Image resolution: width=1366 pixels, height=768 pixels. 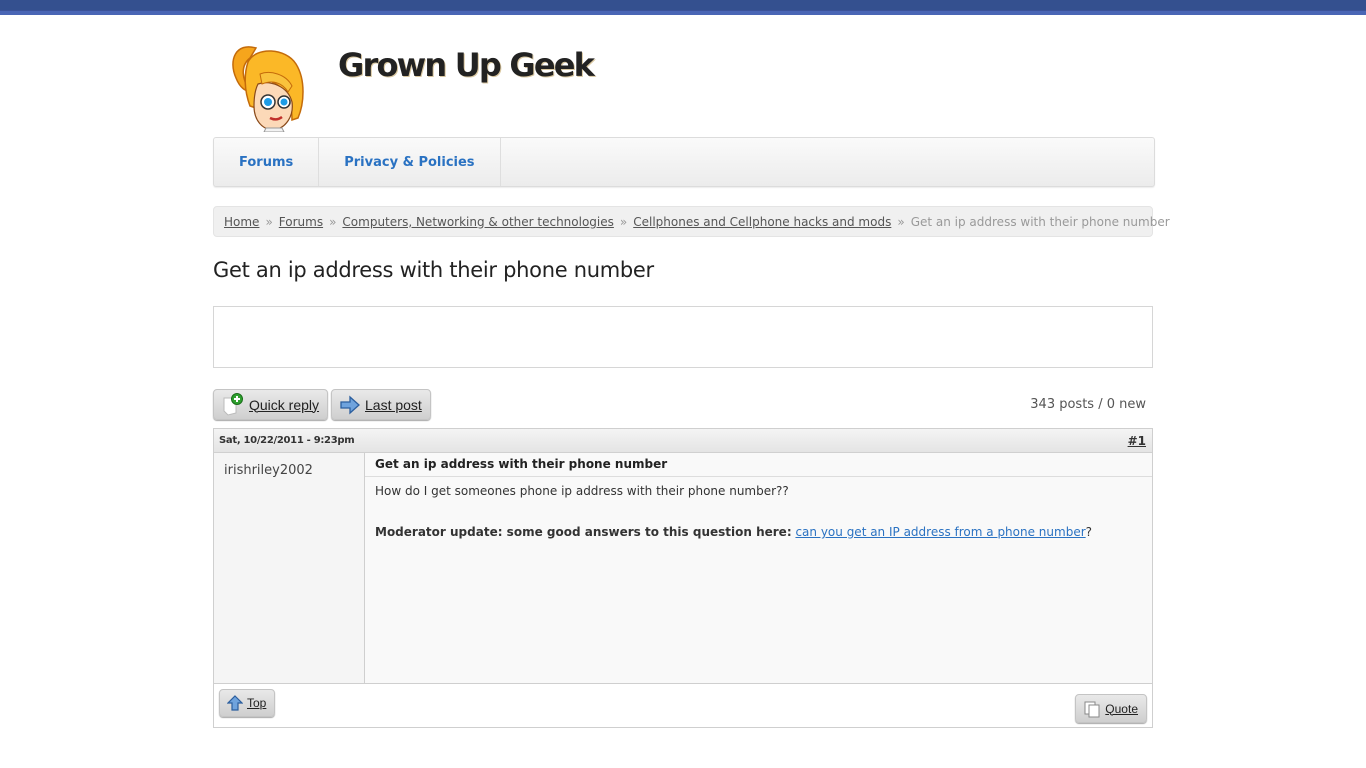 I want to click on main-nav: Forums Privacy & Policies, so click(x=684, y=162).